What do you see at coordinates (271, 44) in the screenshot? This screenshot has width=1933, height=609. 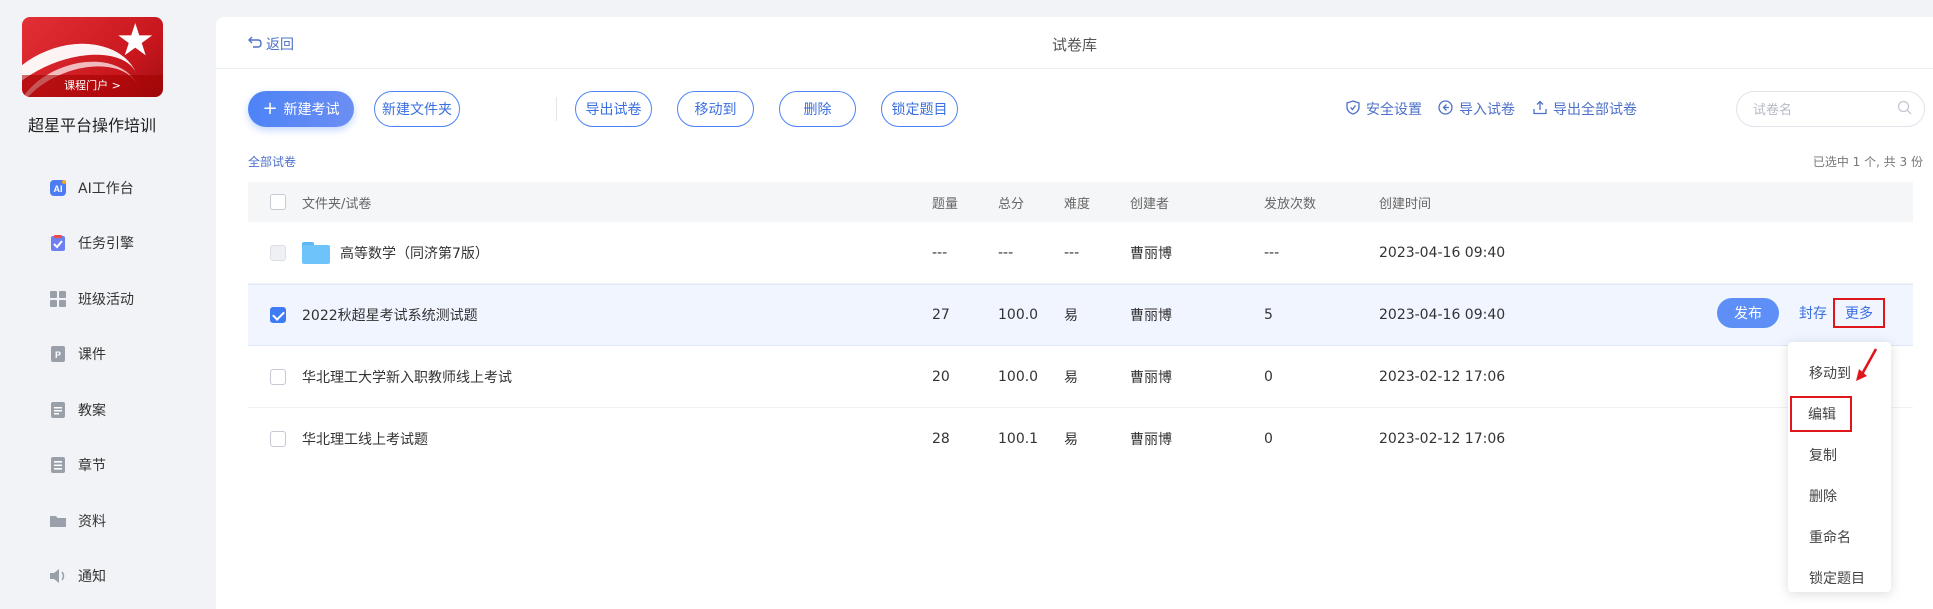 I see `back-button: 返回` at bounding box center [271, 44].